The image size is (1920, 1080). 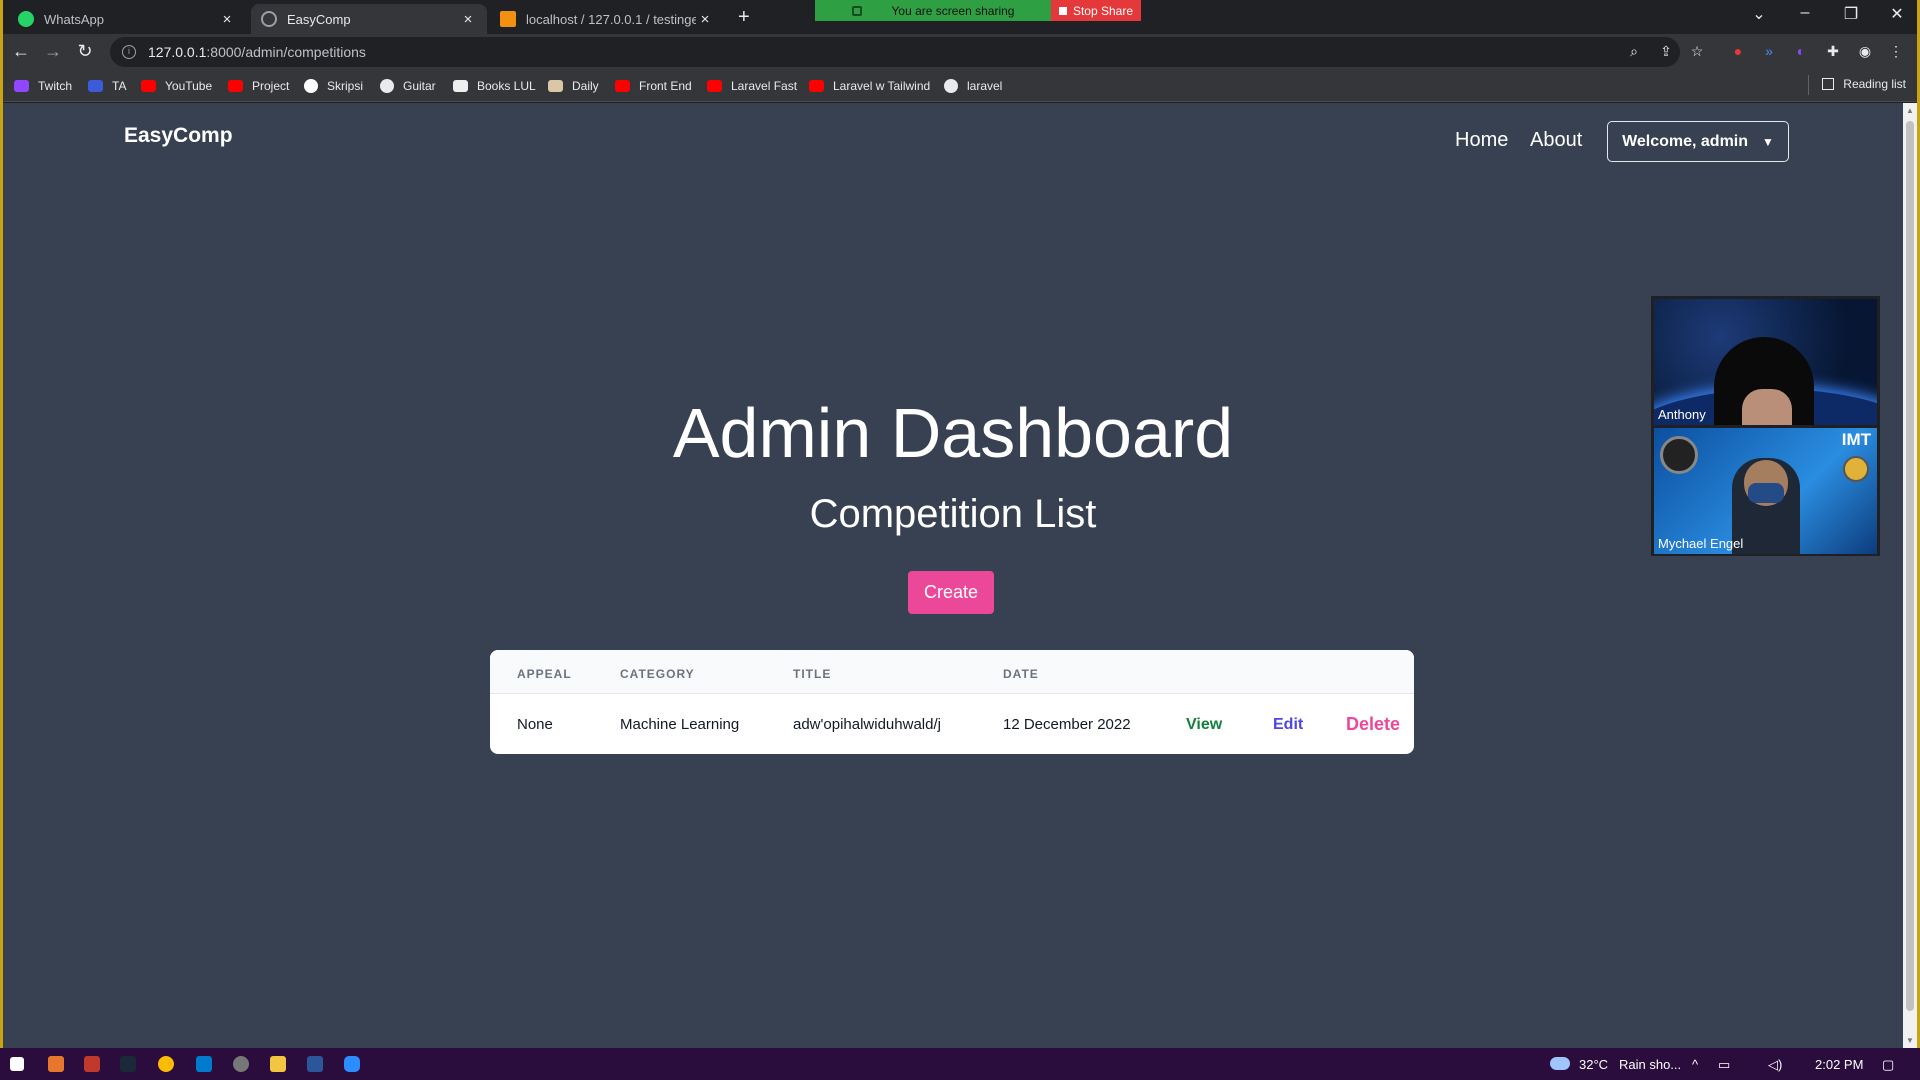 I want to click on xampp-icon, so click(x=56, y=1064).